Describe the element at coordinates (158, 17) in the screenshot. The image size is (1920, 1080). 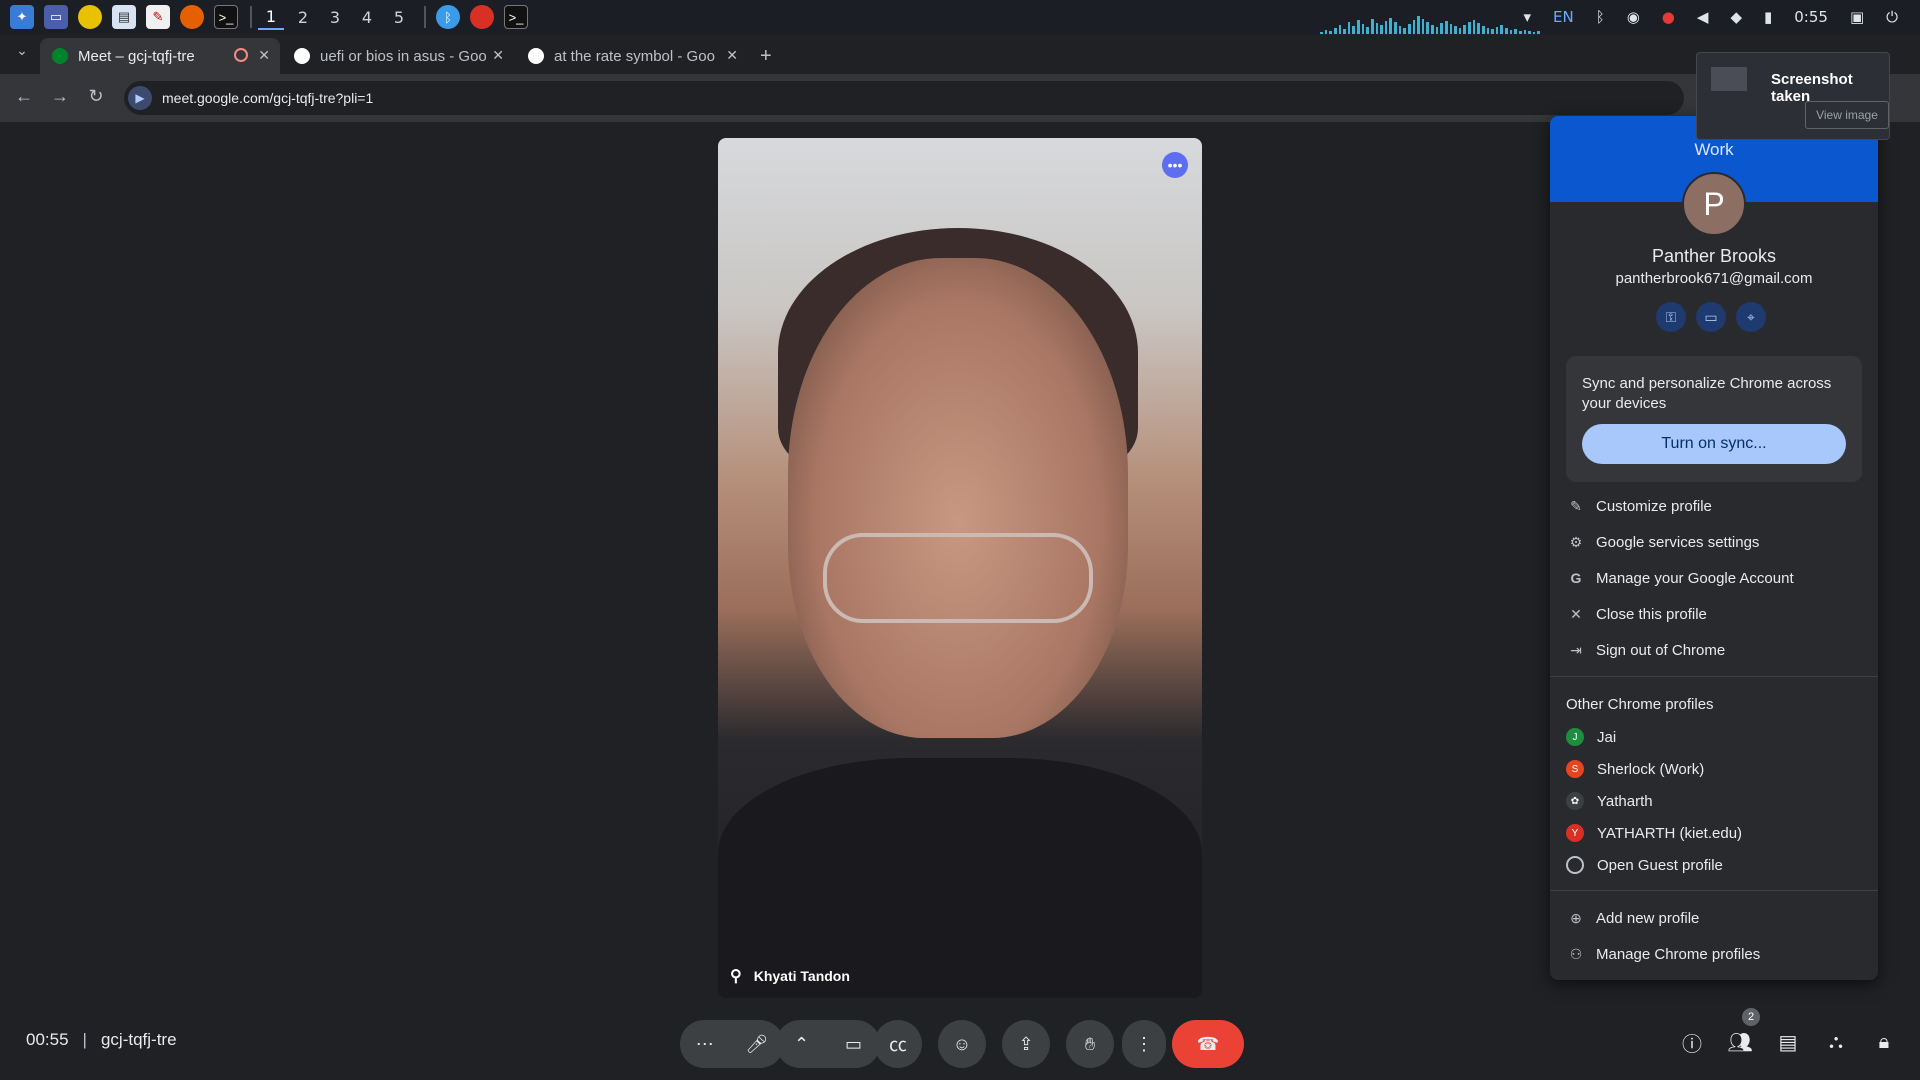
I see `document-icon: ✎` at that location.